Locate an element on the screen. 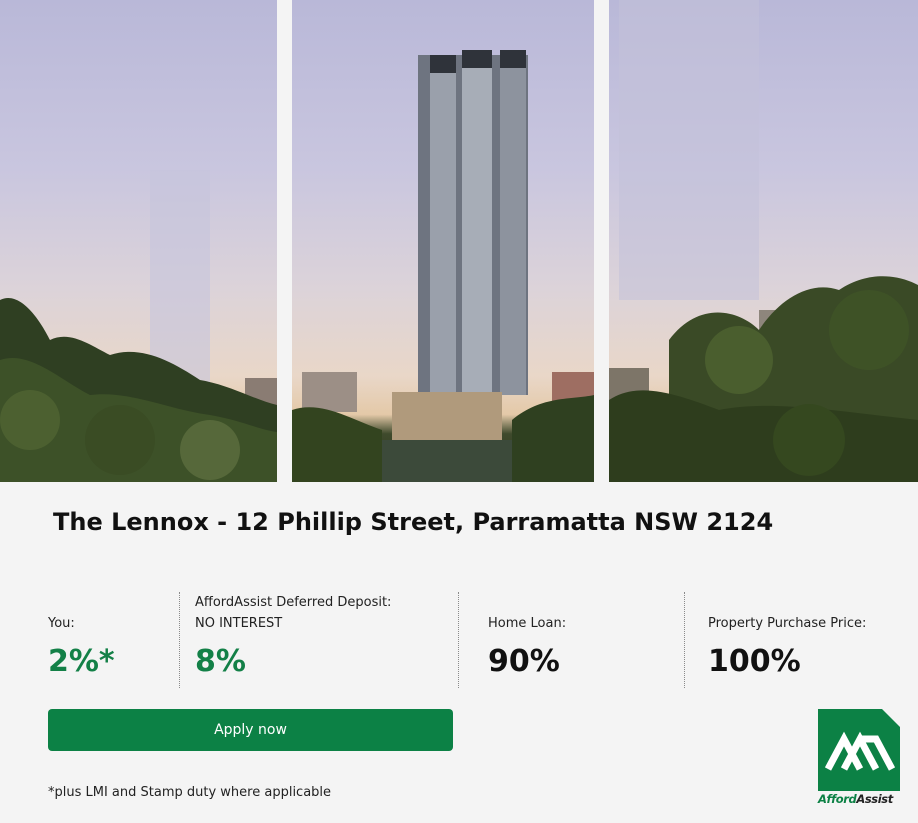 This screenshot has height=823, width=918. stat-home-loan-value: 90% is located at coordinates (524, 661).